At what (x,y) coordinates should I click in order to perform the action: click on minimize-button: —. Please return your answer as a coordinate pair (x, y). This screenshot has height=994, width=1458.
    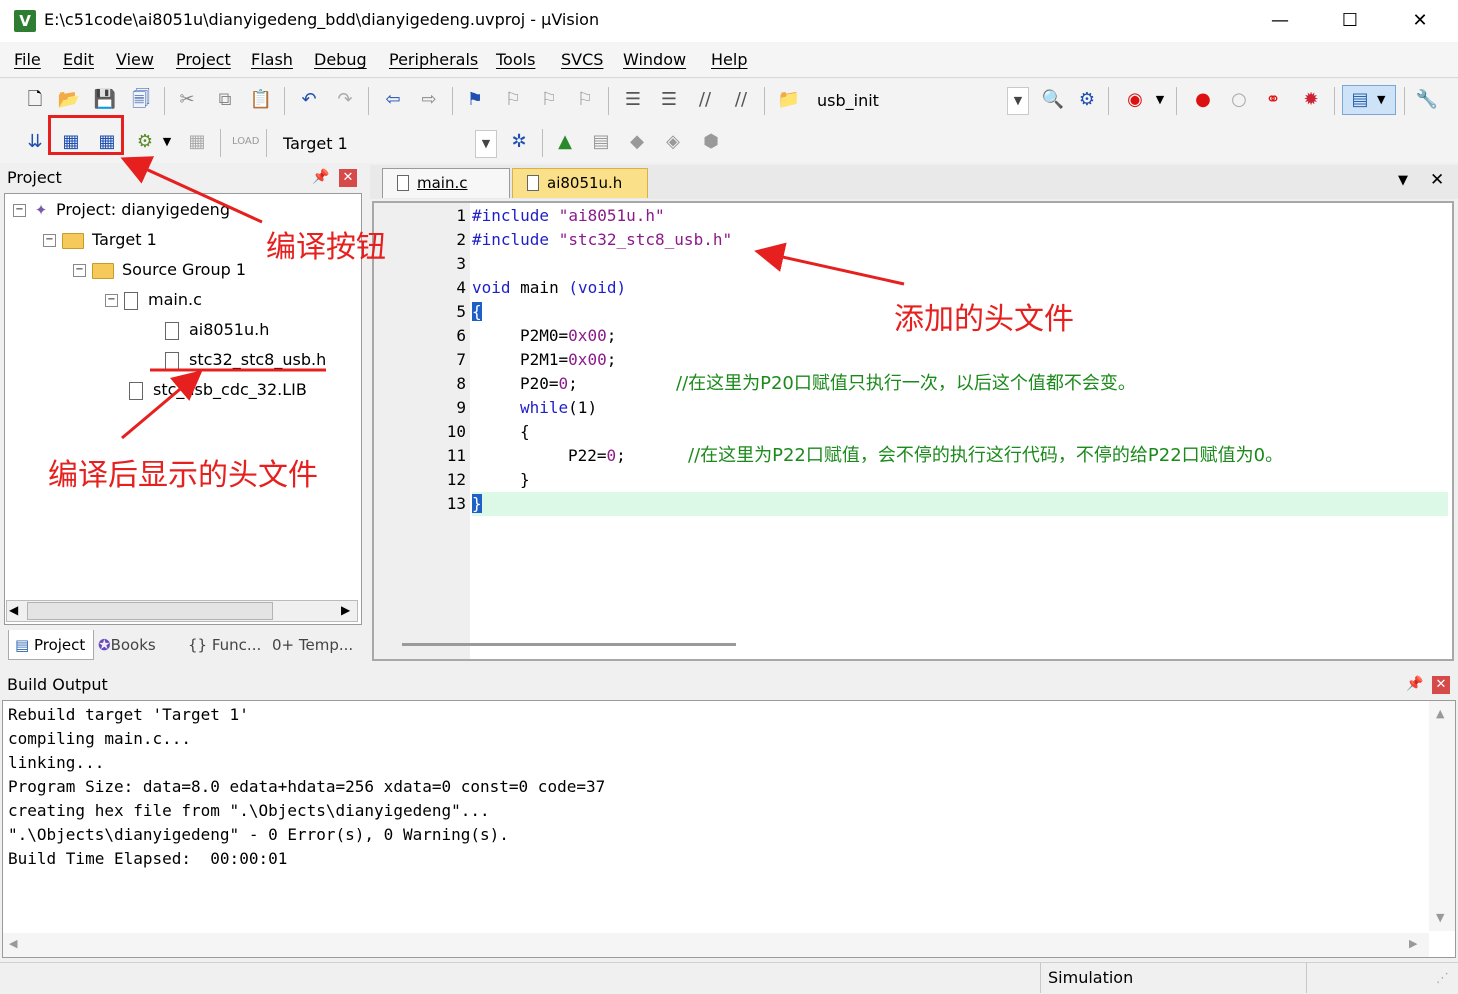
    Looking at the image, I should click on (1280, 21).